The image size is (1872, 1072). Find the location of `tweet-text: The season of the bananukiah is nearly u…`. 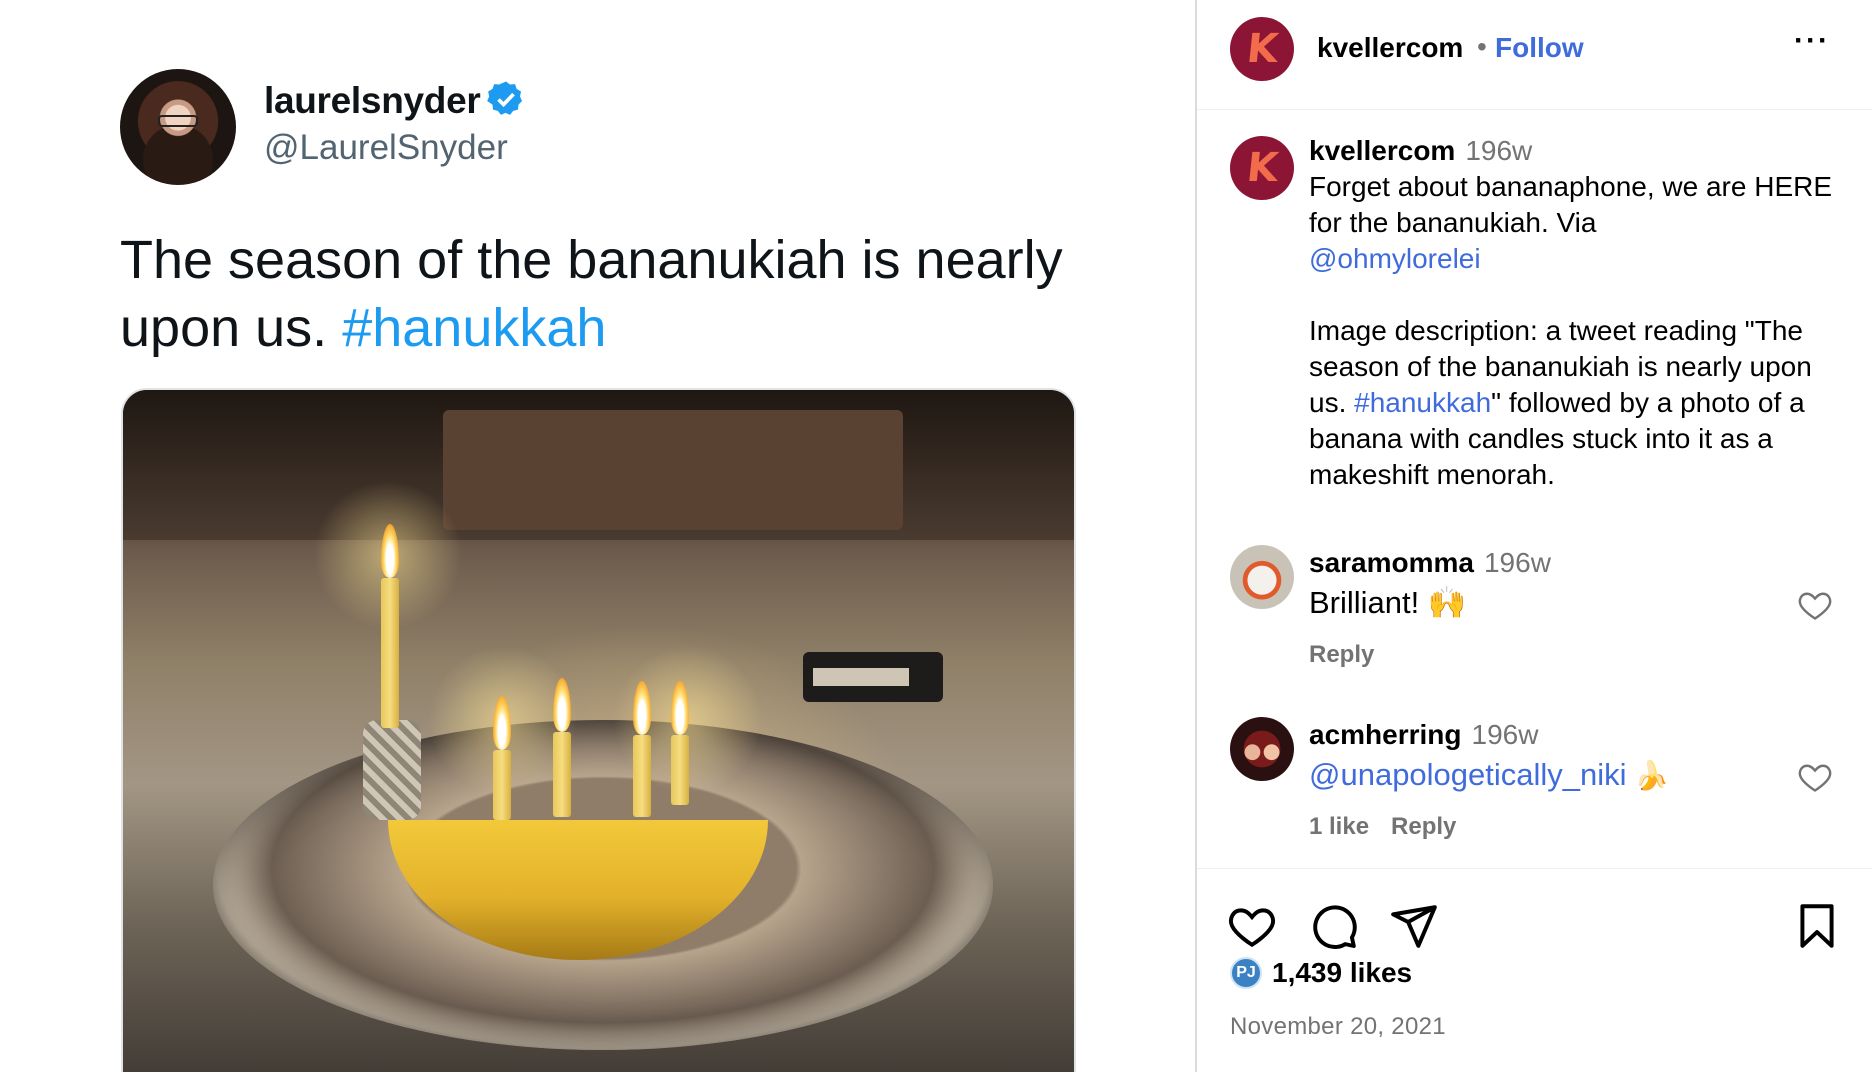

tweet-text: The season of the bananukiah is nearly u… is located at coordinates (591, 294).